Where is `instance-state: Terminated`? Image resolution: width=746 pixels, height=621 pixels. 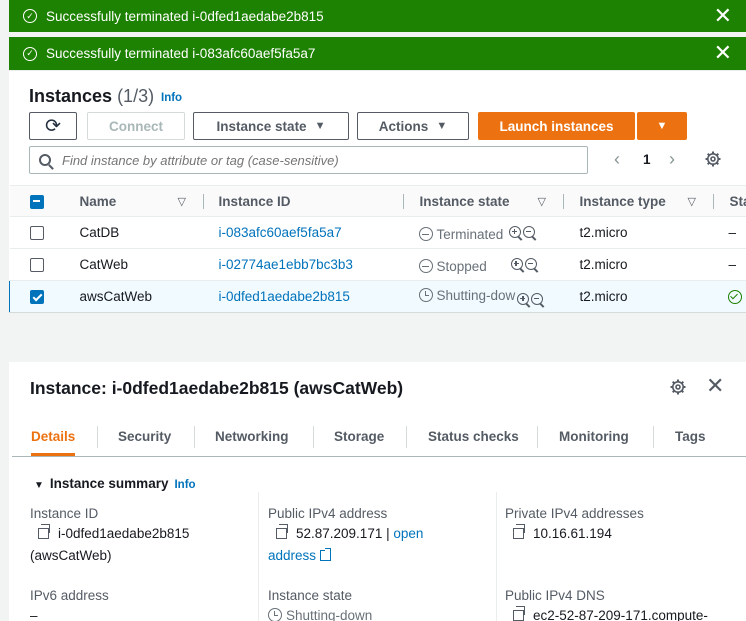 instance-state: Terminated is located at coordinates (460, 234).